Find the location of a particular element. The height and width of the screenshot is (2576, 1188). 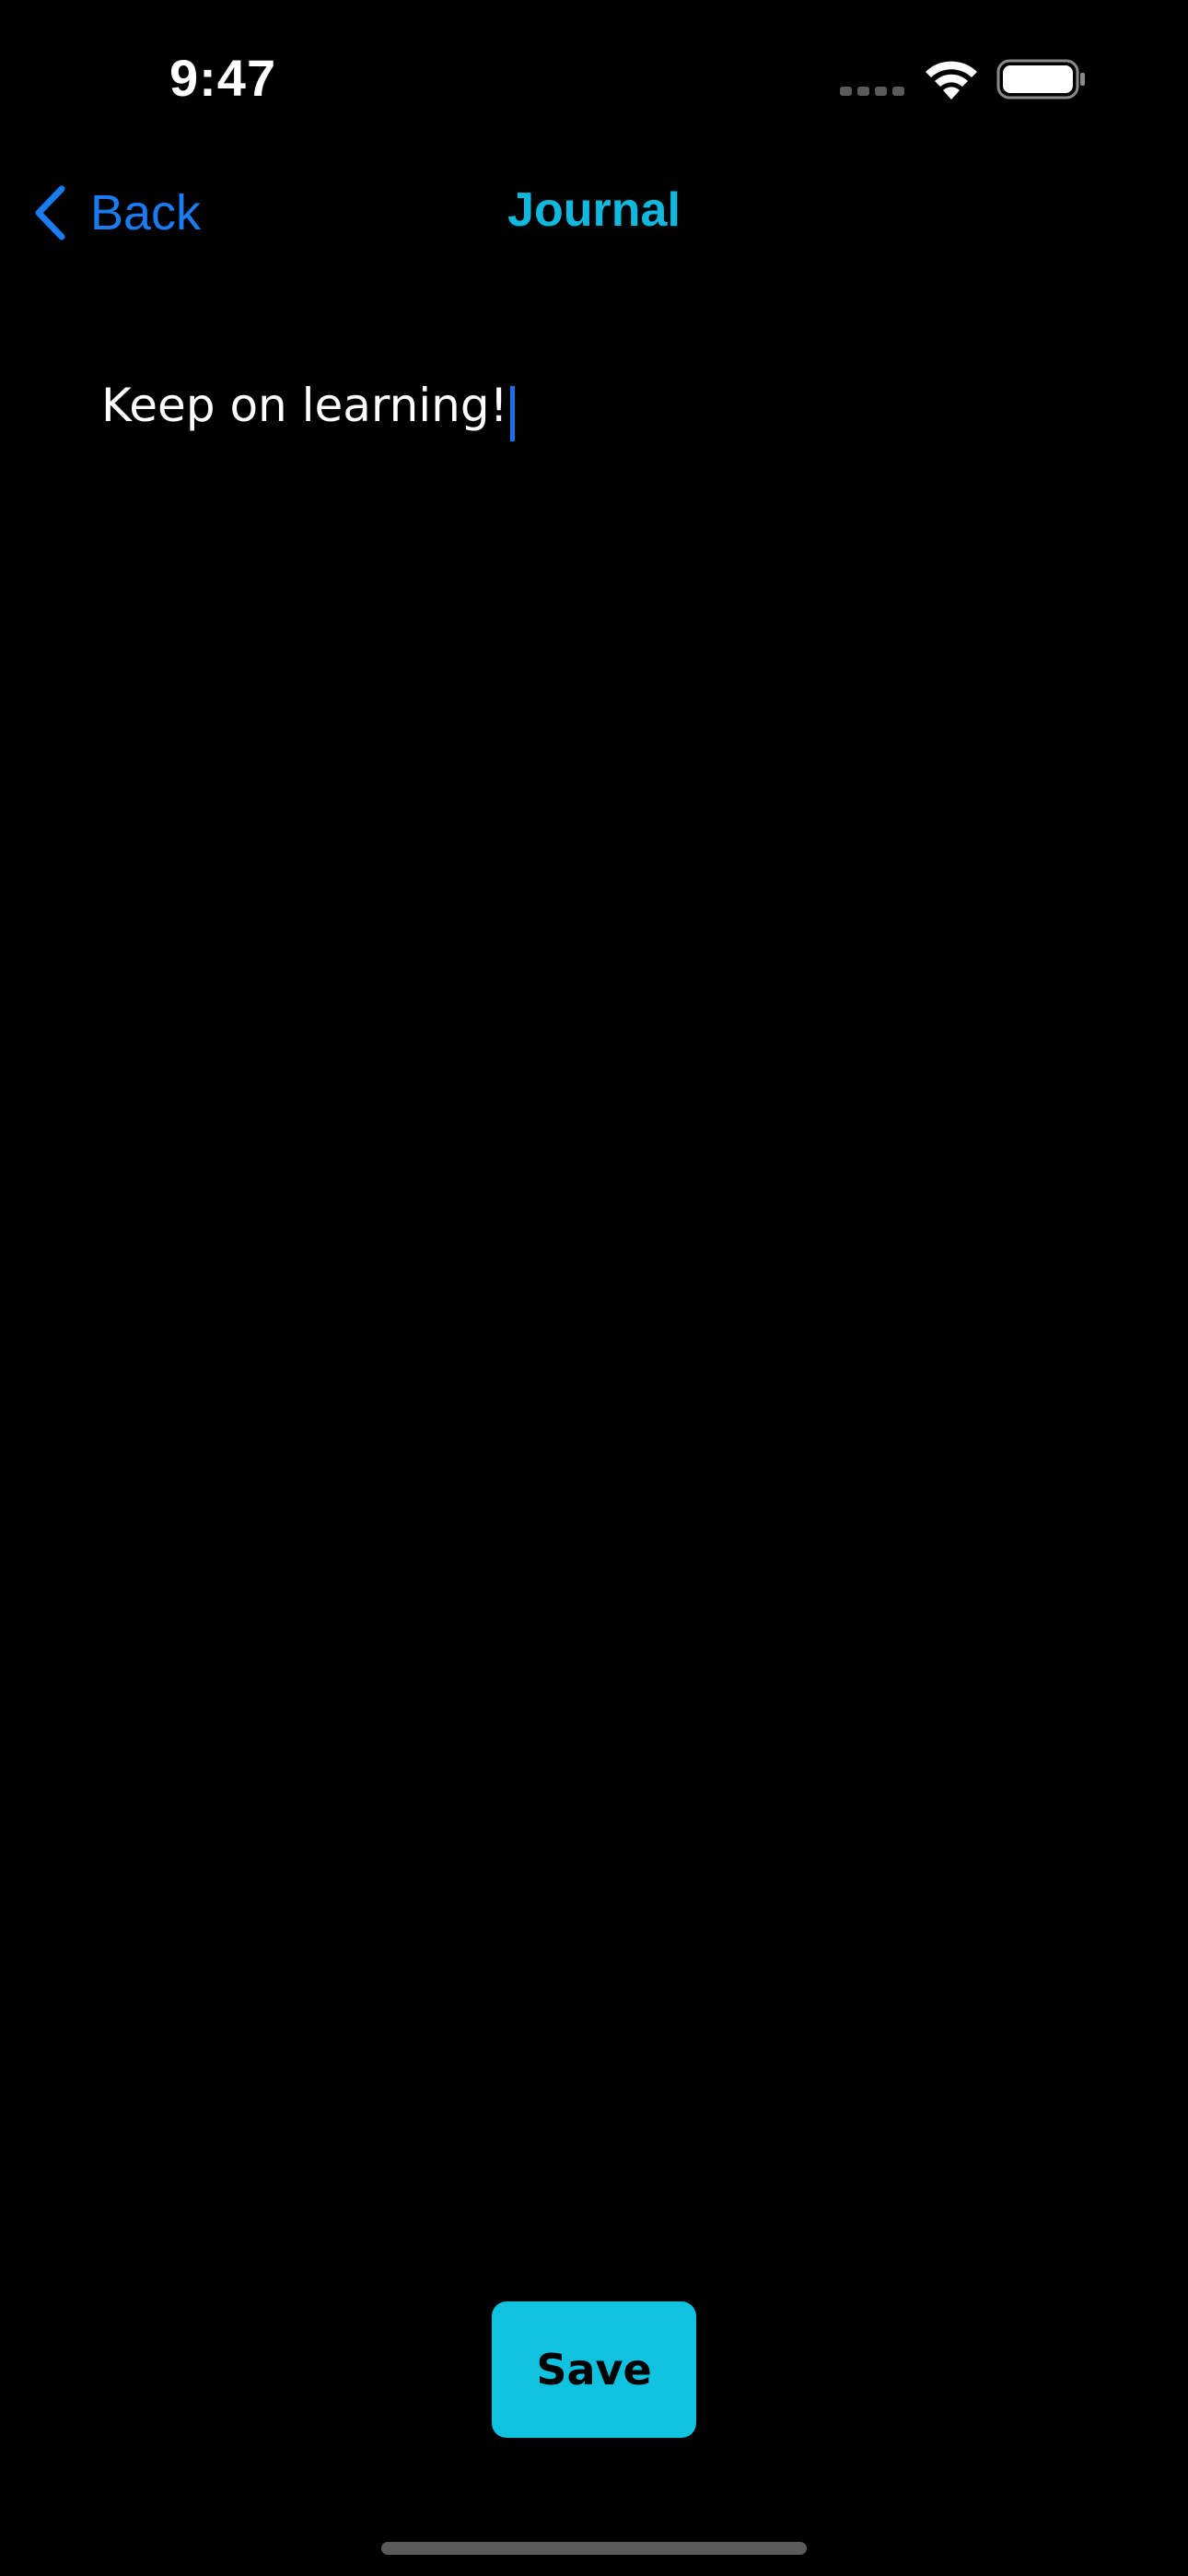

home-indicator is located at coordinates (594, 2548).